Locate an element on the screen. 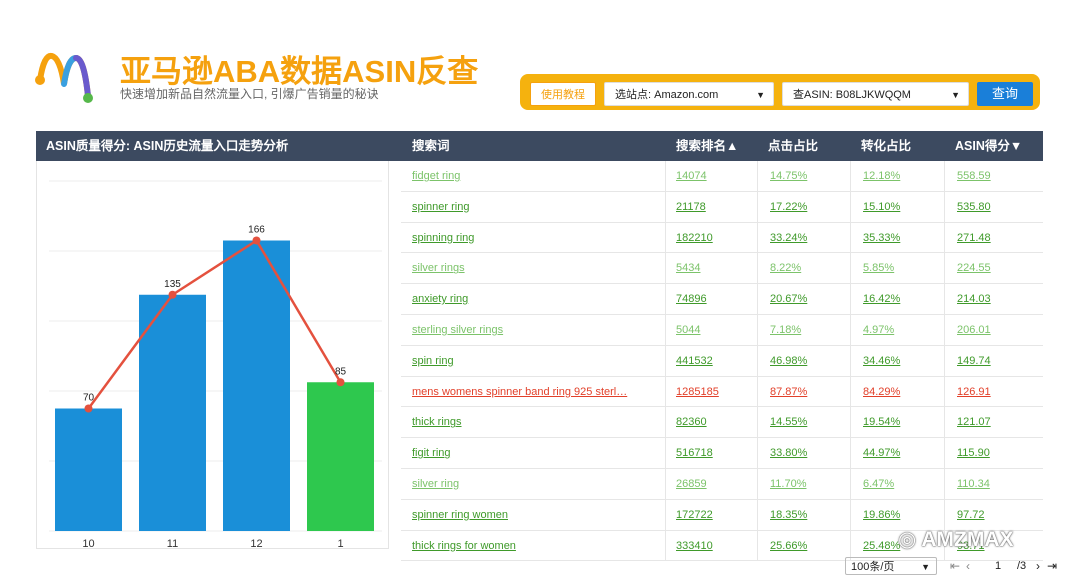 This screenshot has height=586, width=1080. site-select-value: 选站点: Amazon.com is located at coordinates (667, 95).